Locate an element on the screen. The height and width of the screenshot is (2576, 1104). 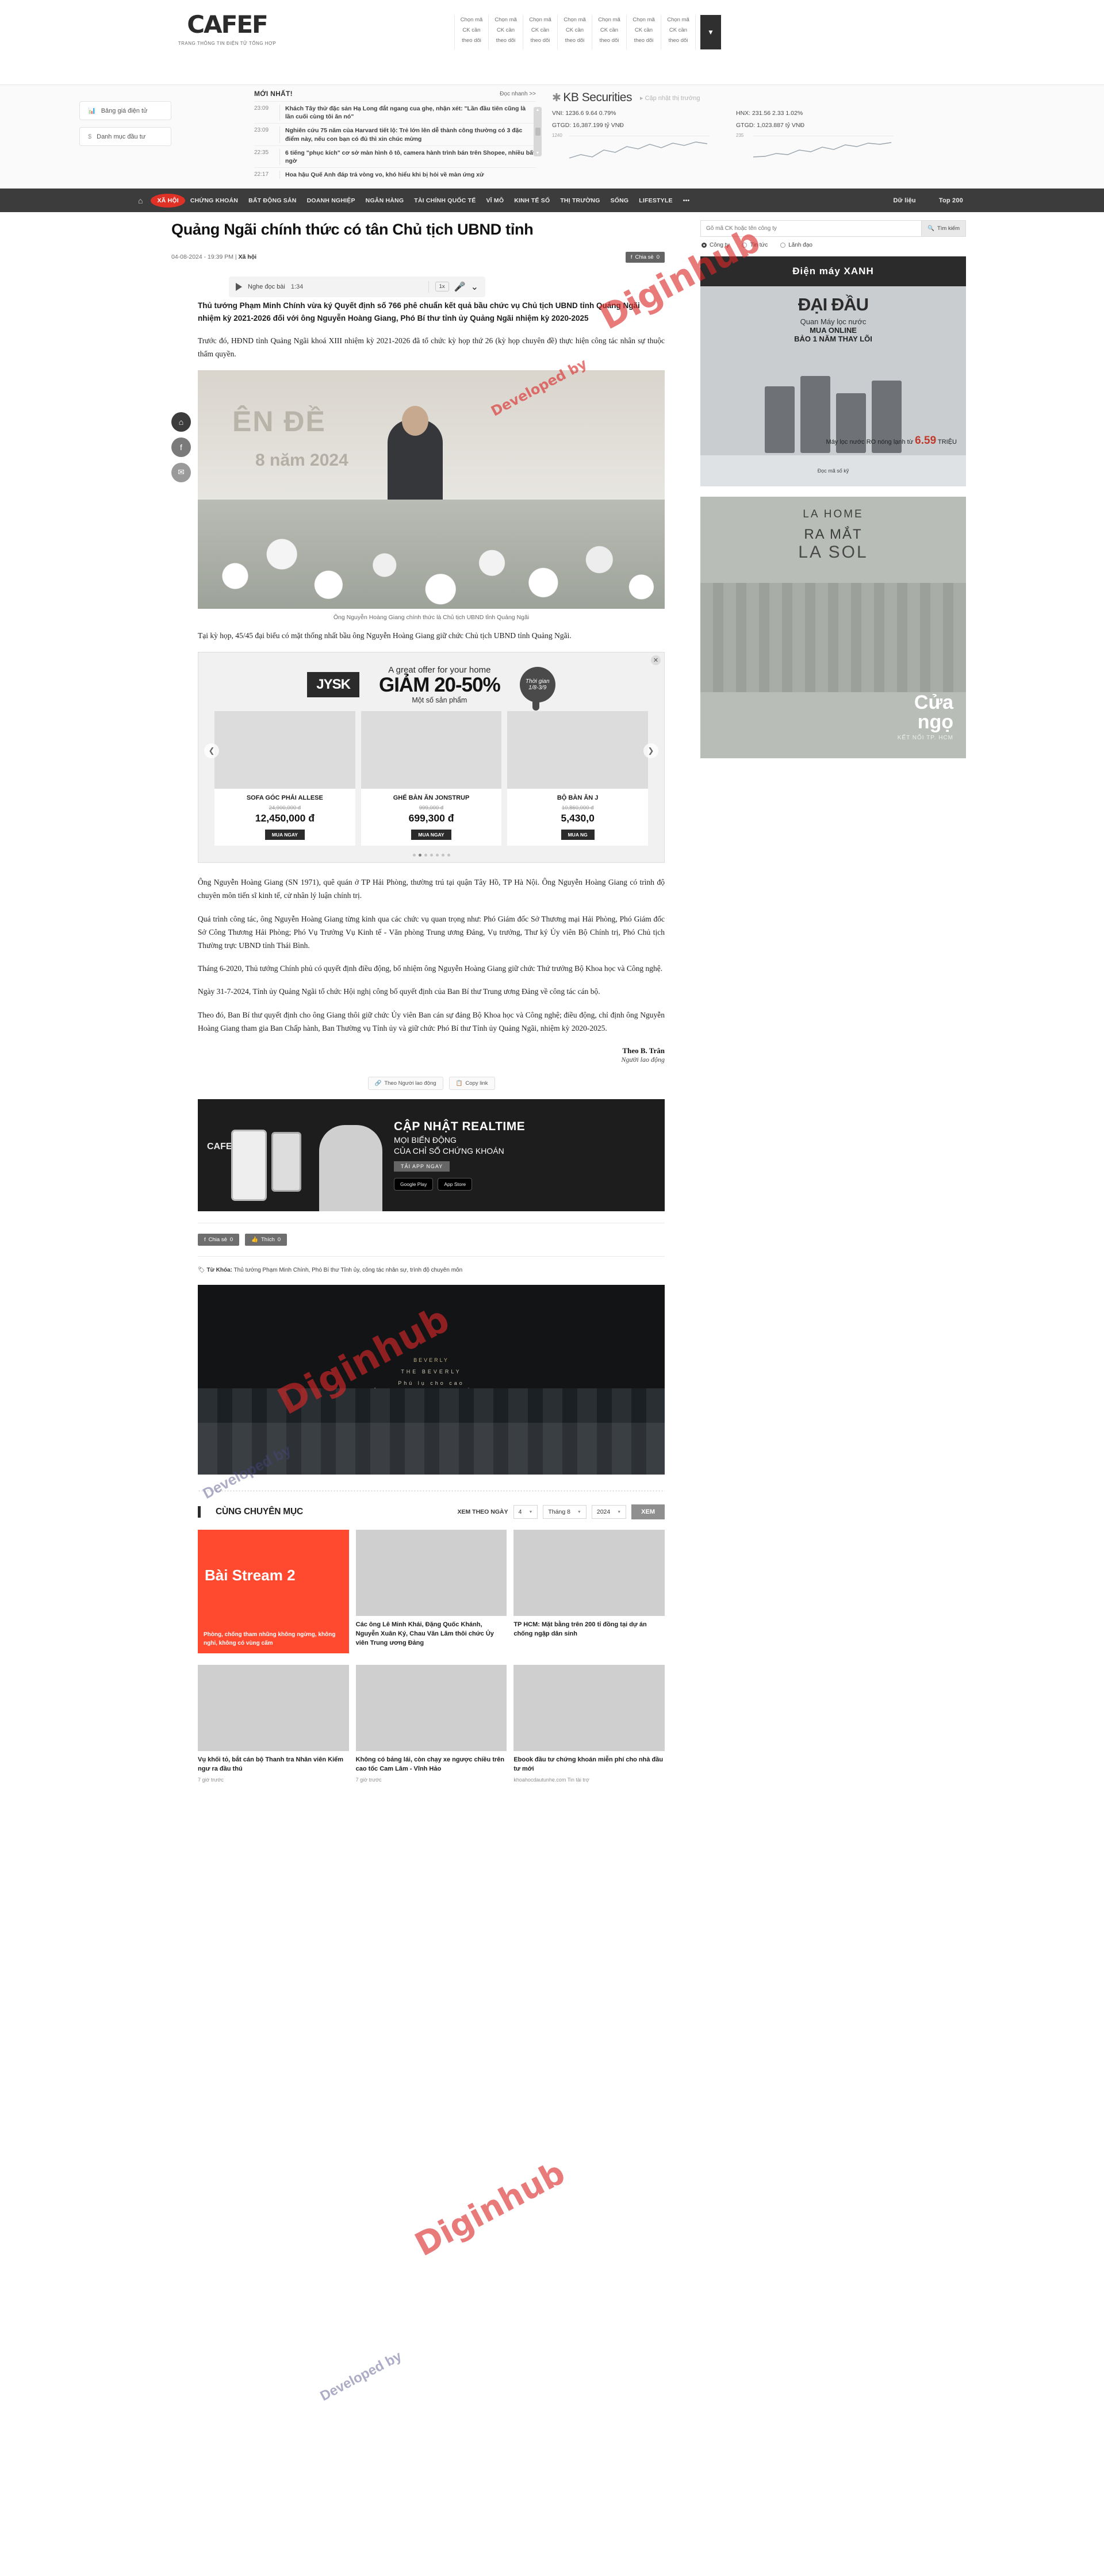
like-button: 👍 Thích 0 is located at coordinates (266, 1240).